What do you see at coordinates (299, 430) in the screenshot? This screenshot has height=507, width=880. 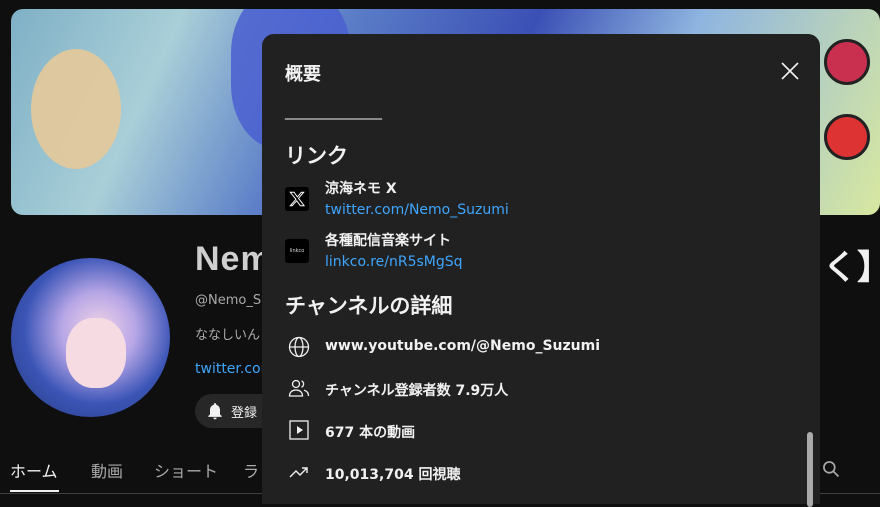 I see `video-play-icon` at bounding box center [299, 430].